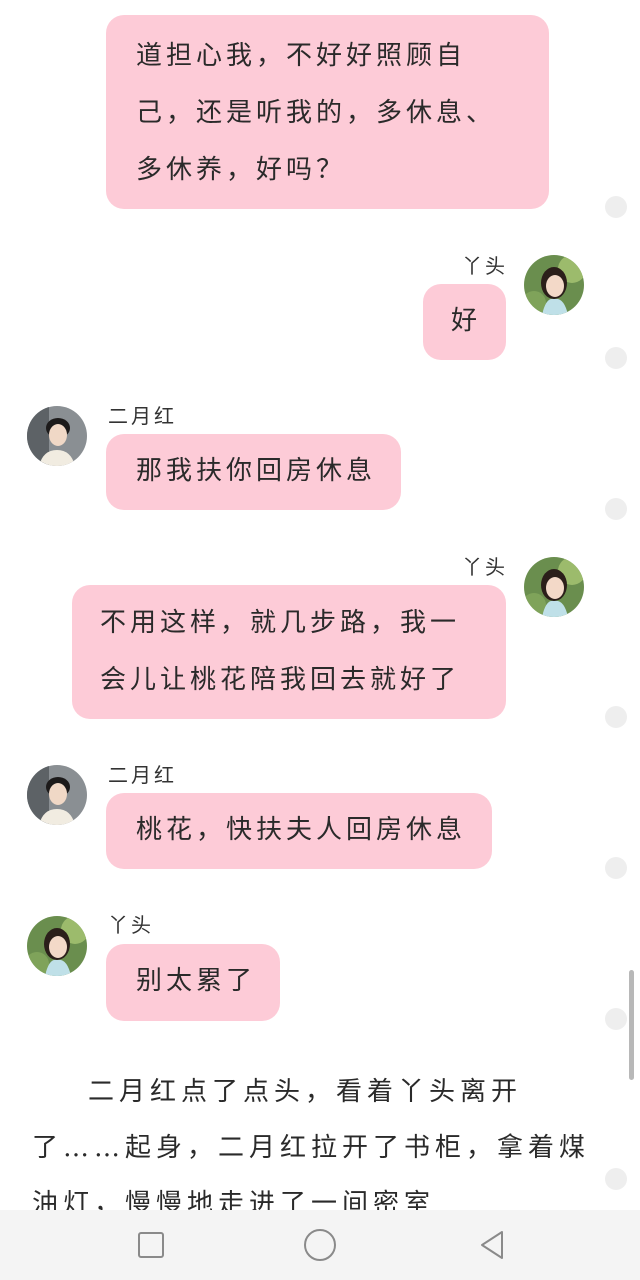 This screenshot has height=1280, width=640. I want to click on system-navigation-bar, so click(320, 1245).